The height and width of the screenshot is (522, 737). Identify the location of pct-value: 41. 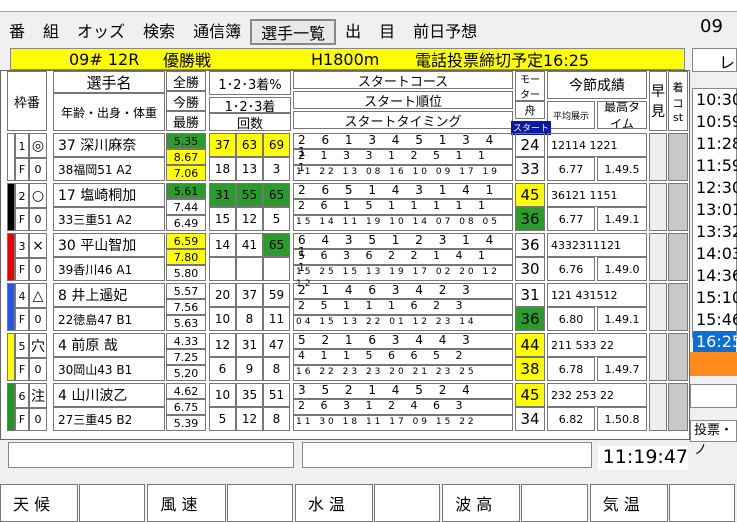
(249, 245).